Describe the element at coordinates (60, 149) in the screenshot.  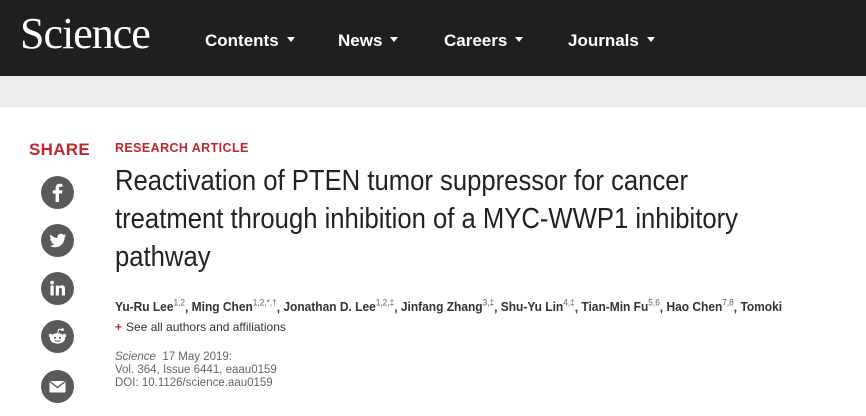
I see `share-label: SHARE` at that location.